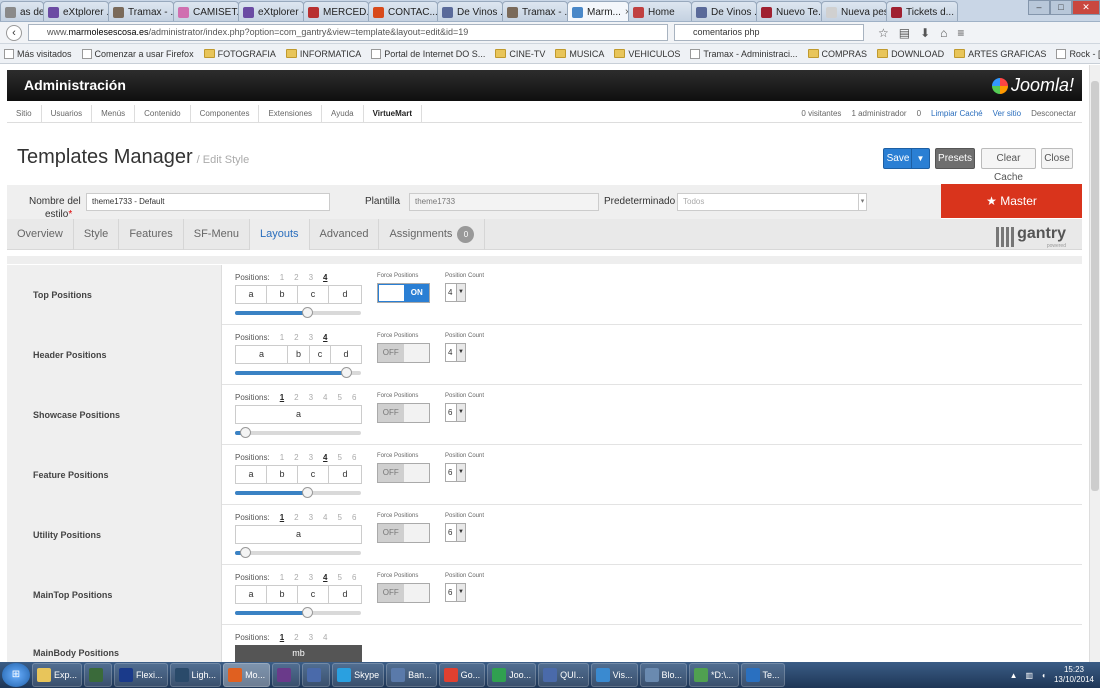 The image size is (1100, 688). I want to click on admin-menu-item: VirtueMart, so click(393, 113).